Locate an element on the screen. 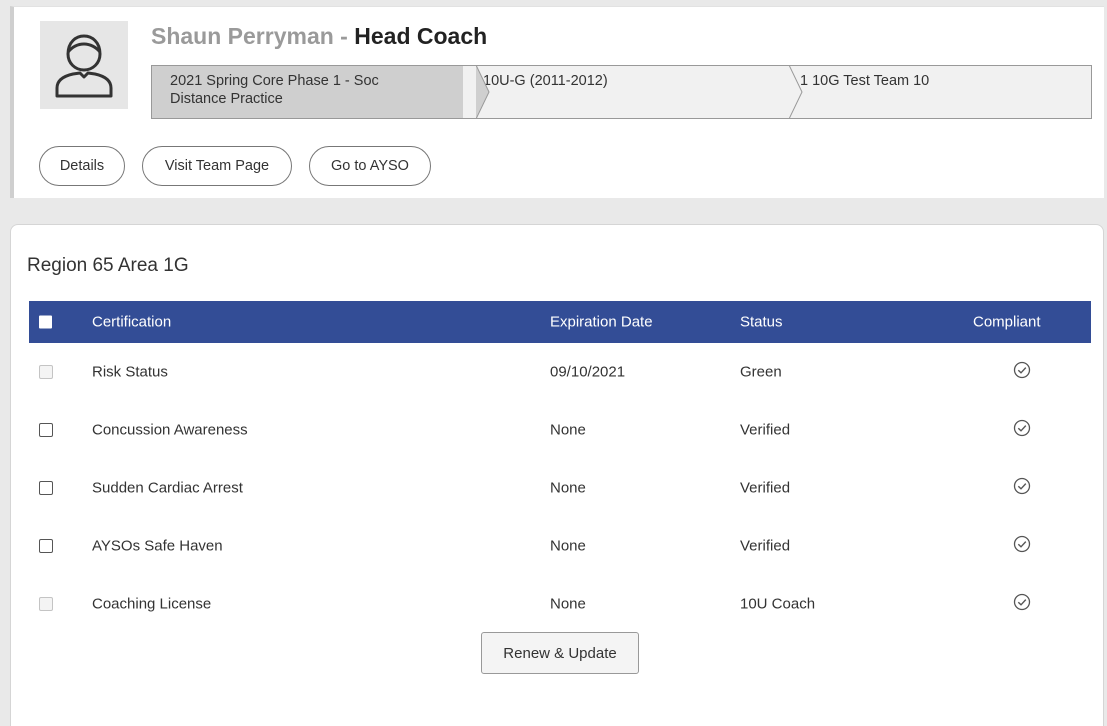 The width and height of the screenshot is (1107, 726). breadcrumb-item-division: 10U-G (2011-2012) is located at coordinates (633, 92).